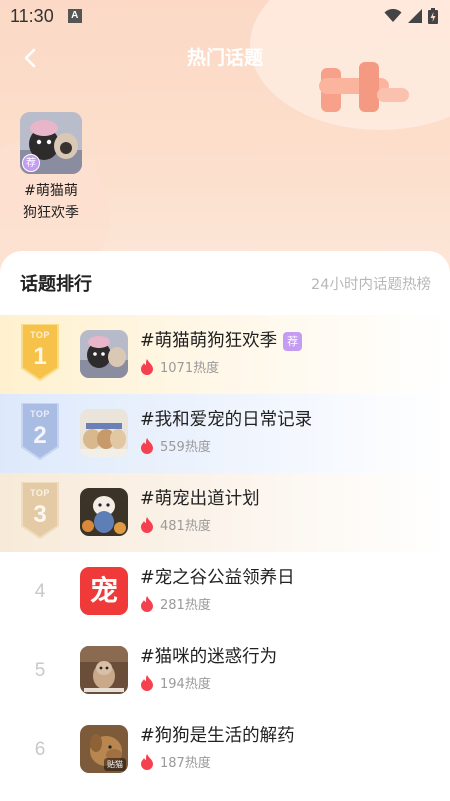  What do you see at coordinates (226, 420) in the screenshot?
I see `topic-title: #我和爱宠的日常记录` at bounding box center [226, 420].